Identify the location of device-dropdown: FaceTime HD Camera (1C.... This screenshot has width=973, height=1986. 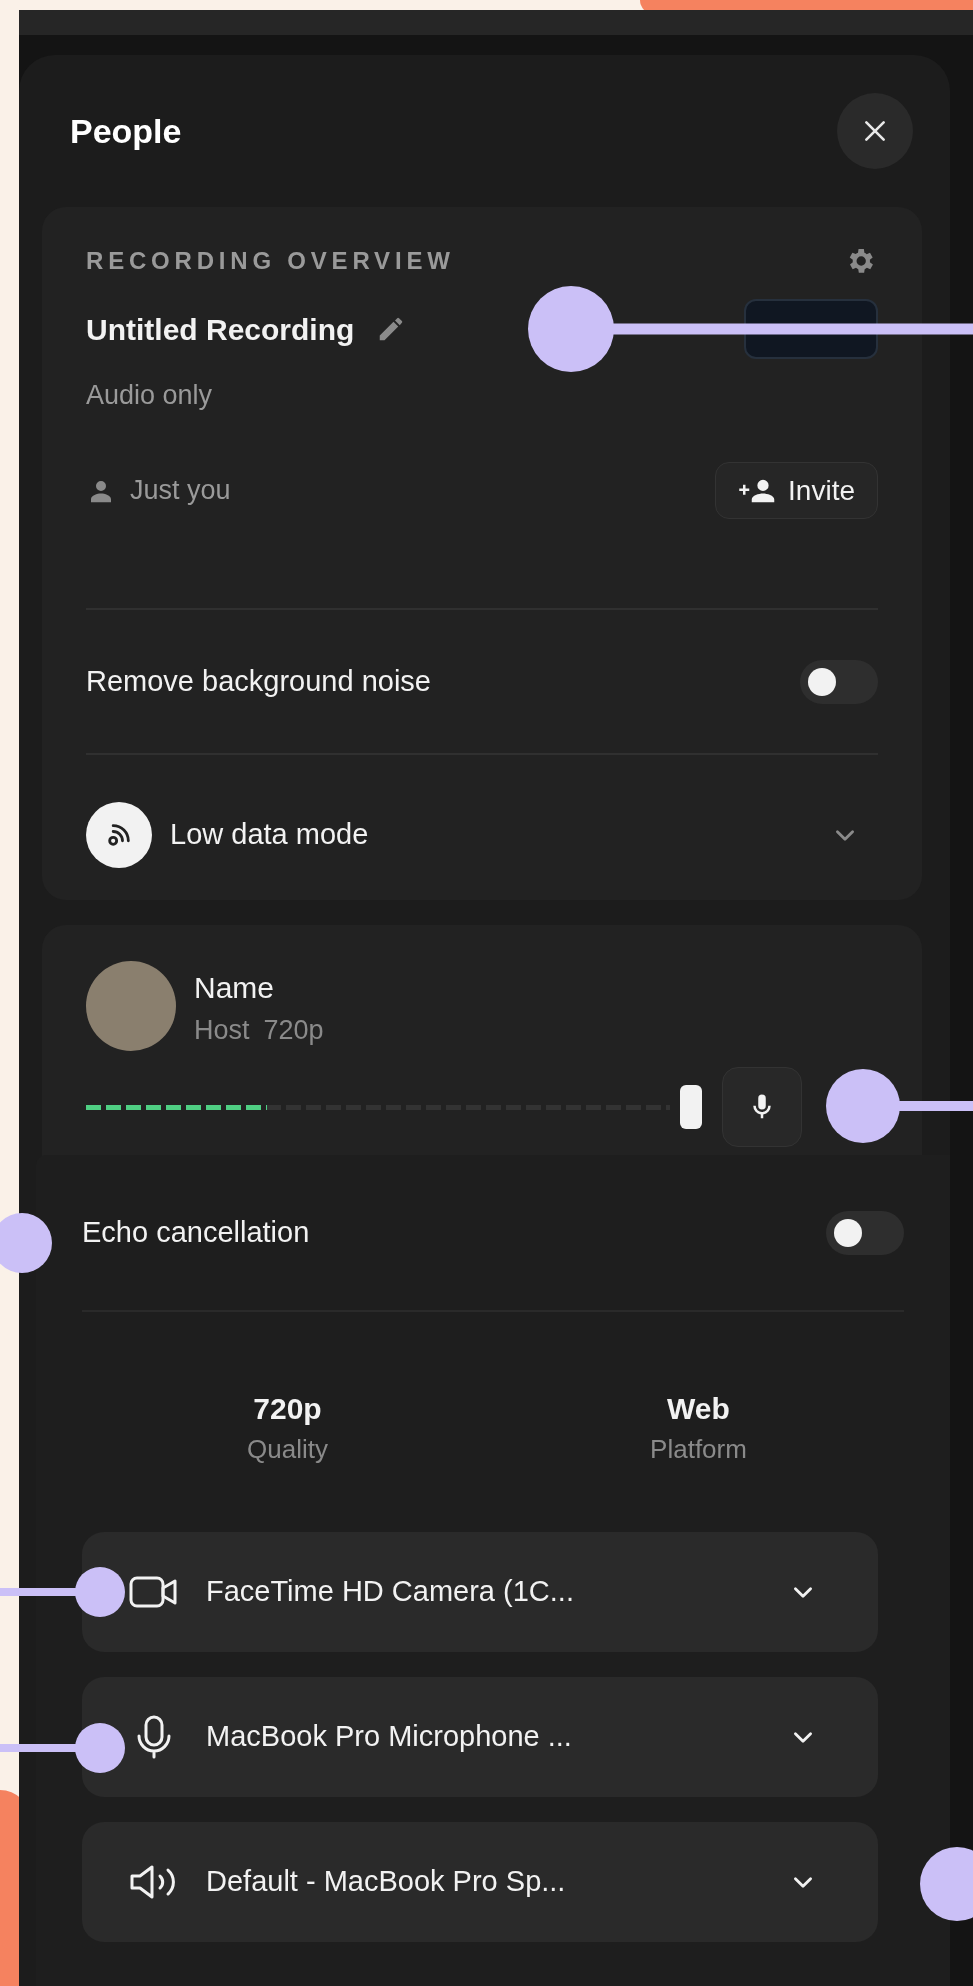
(480, 1592).